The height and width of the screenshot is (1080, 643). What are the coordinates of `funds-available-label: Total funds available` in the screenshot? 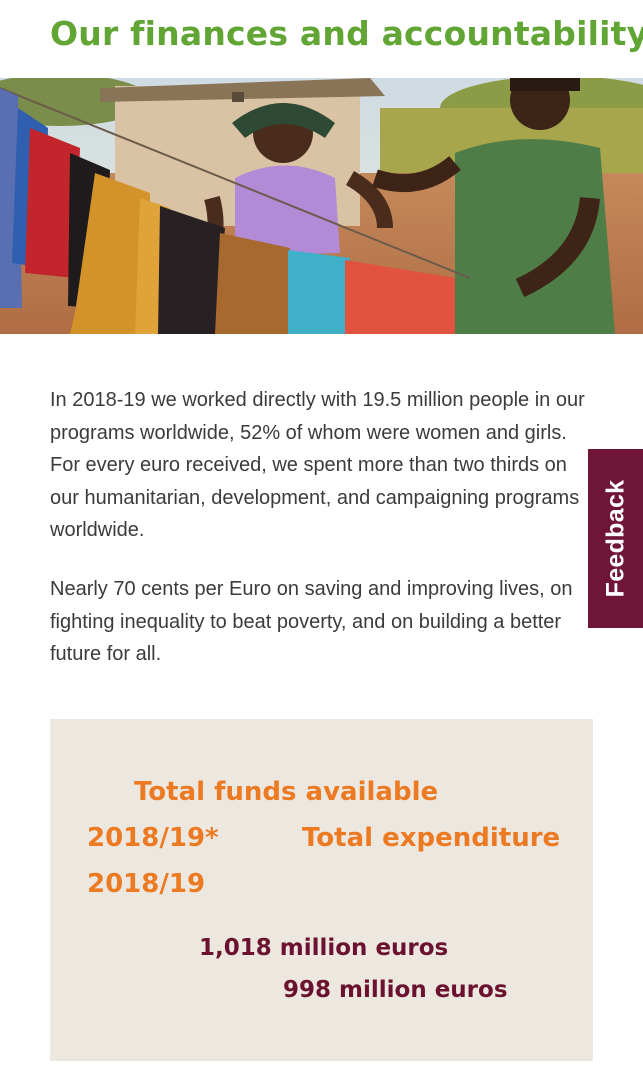 It's located at (286, 792).